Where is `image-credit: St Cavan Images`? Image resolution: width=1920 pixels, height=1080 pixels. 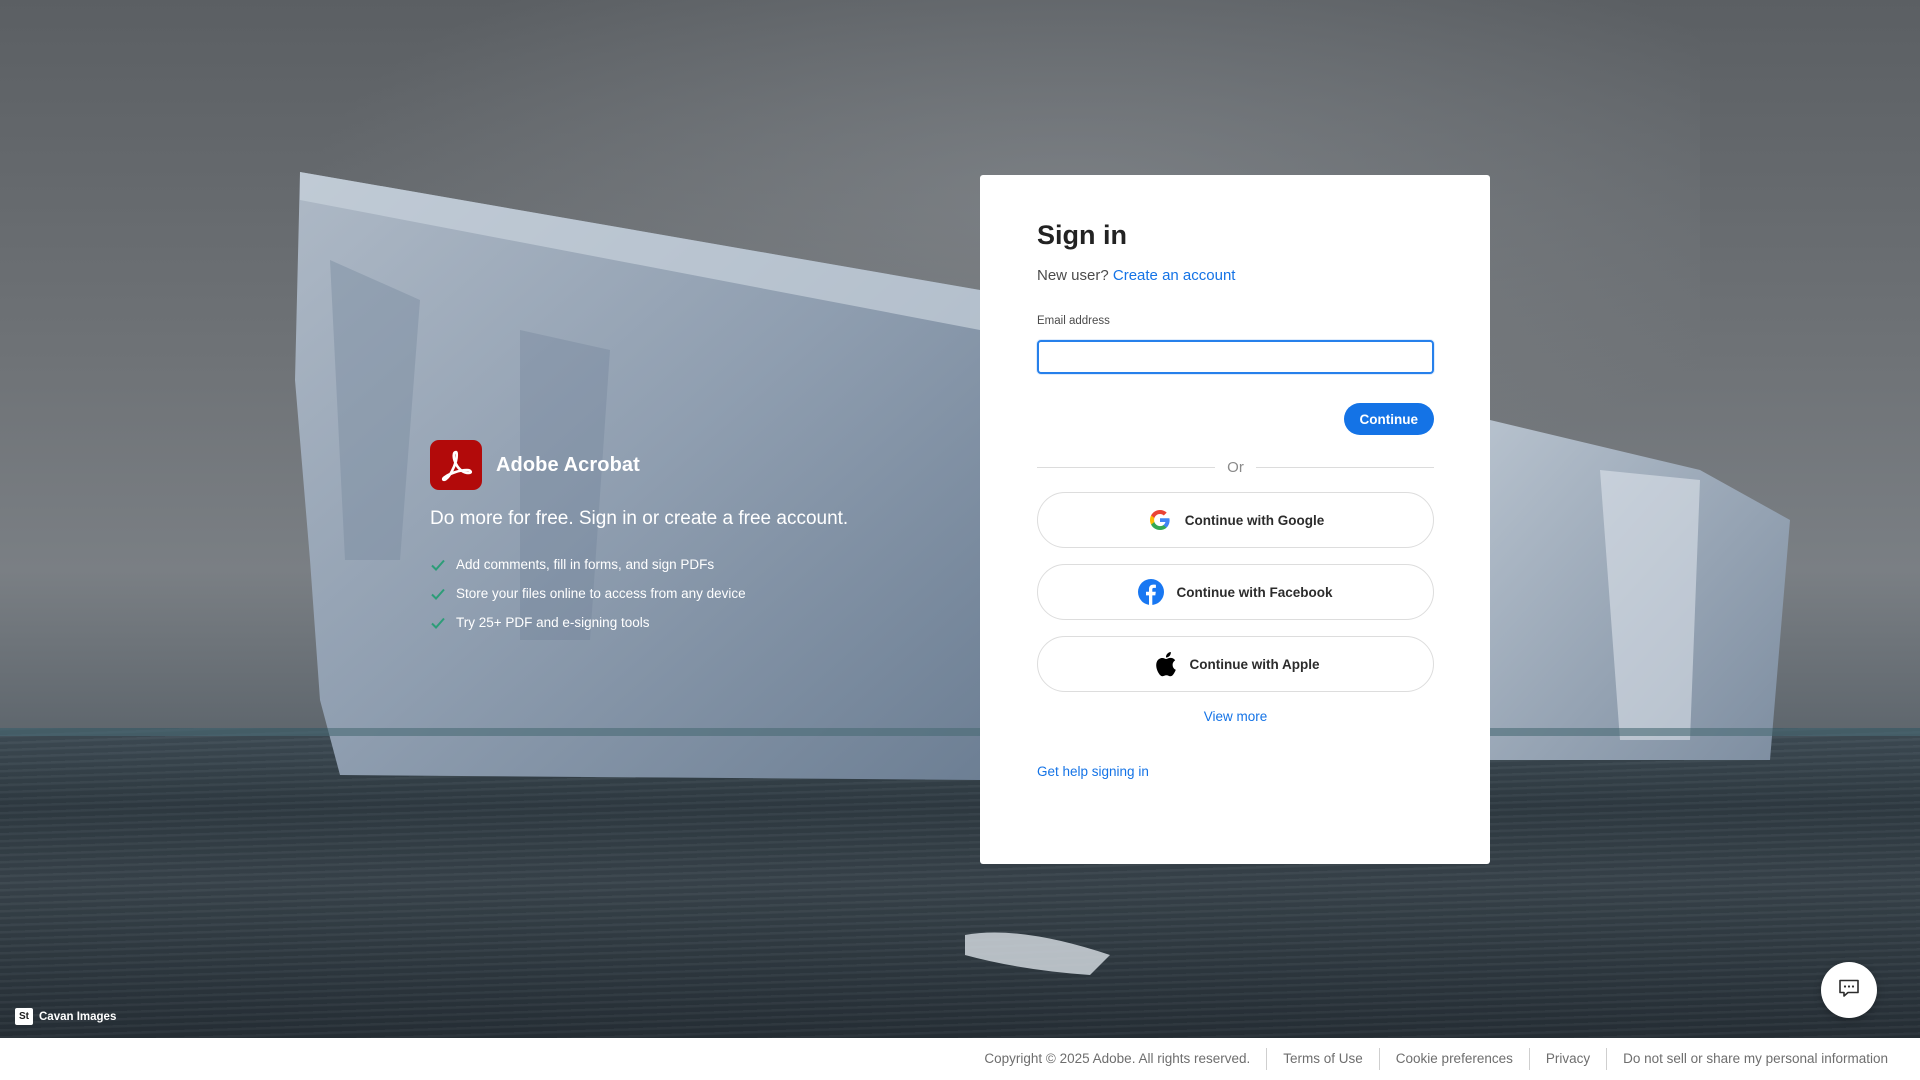
image-credit: St Cavan Images is located at coordinates (65, 1016).